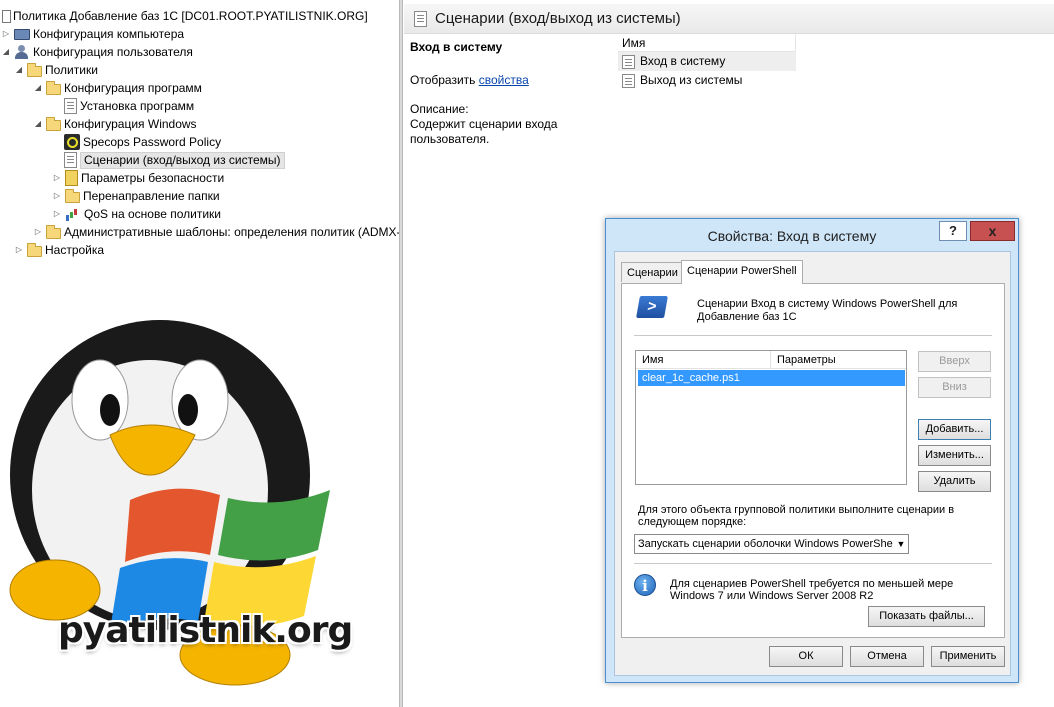 The width and height of the screenshot is (1054, 707). What do you see at coordinates (71, 70) in the screenshot?
I see `tree-item-label: Политики` at bounding box center [71, 70].